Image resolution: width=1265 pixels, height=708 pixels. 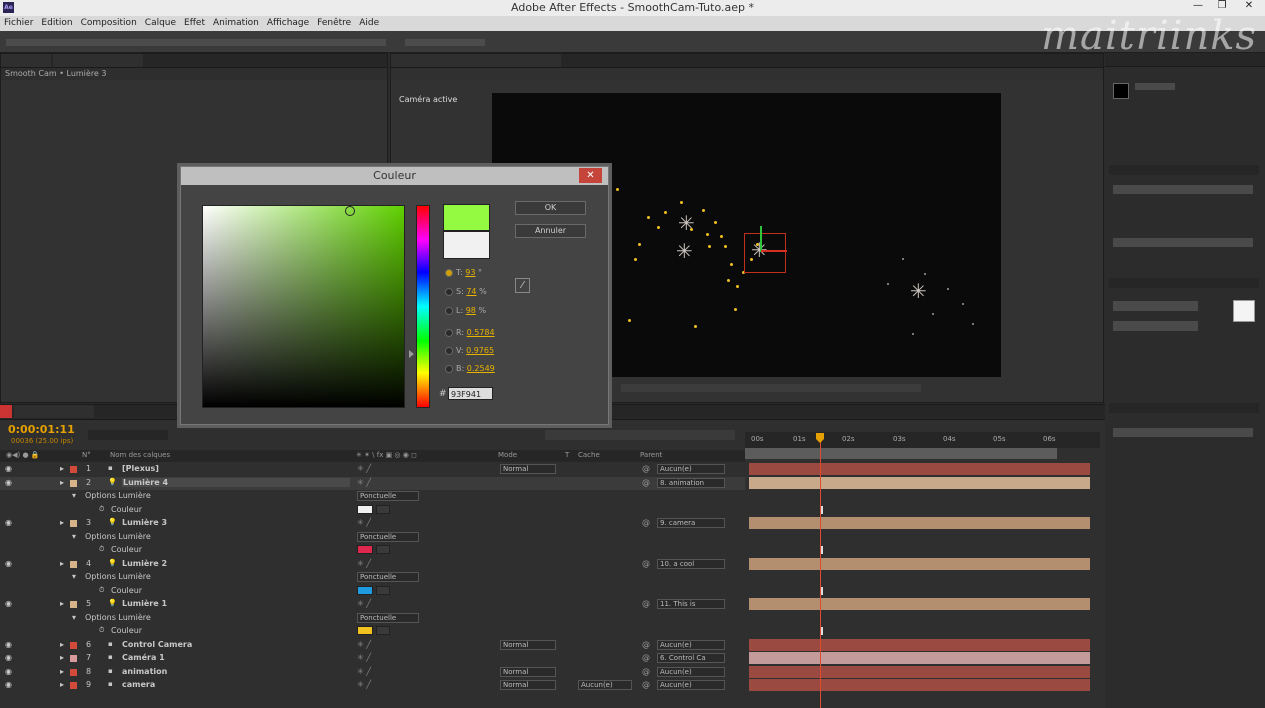 What do you see at coordinates (466, 294) in the screenshot?
I see `saturation-field: S: 74 %` at bounding box center [466, 294].